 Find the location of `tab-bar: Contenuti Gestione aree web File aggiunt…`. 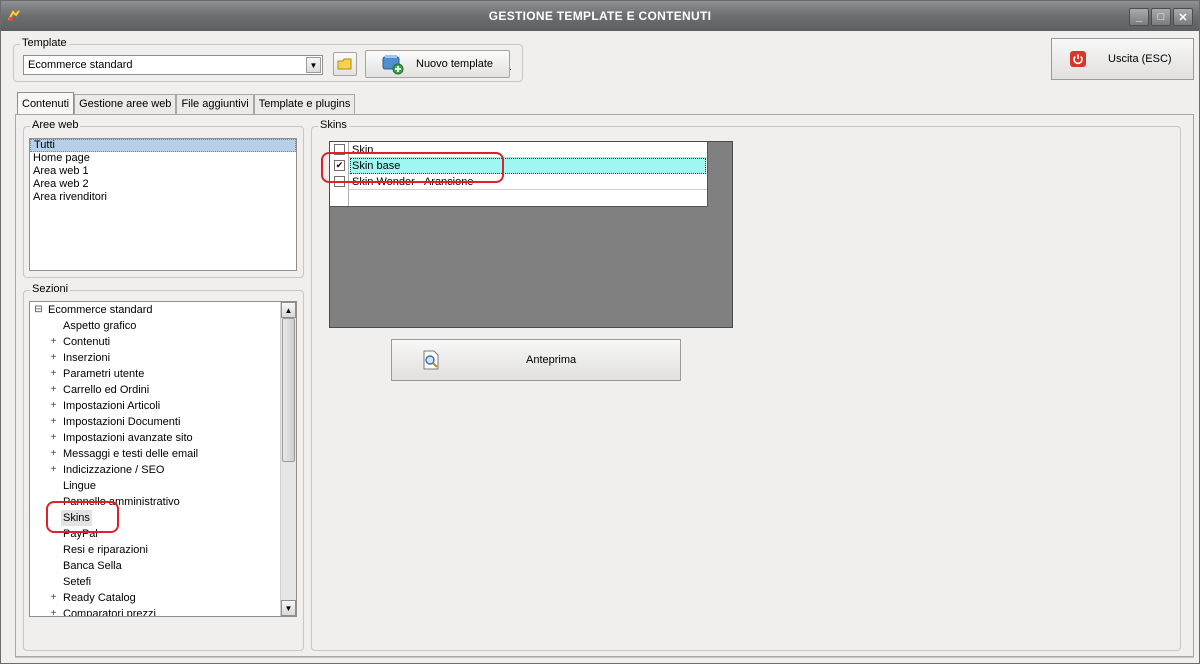

tab-bar: Contenuti Gestione aree web File aggiunt… is located at coordinates (186, 103).